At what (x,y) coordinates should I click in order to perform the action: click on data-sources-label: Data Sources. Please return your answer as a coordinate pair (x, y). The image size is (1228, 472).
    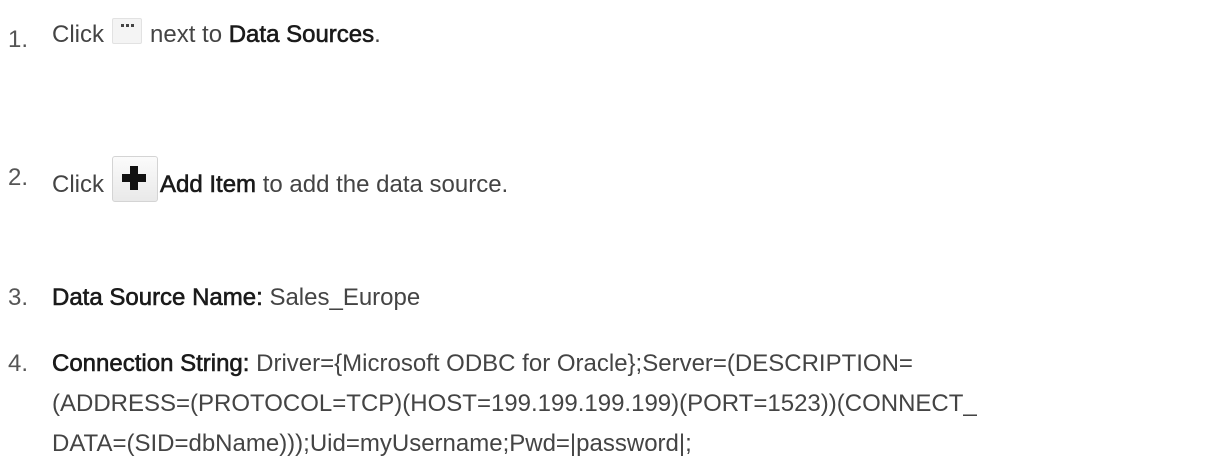
    Looking at the image, I should click on (301, 35).